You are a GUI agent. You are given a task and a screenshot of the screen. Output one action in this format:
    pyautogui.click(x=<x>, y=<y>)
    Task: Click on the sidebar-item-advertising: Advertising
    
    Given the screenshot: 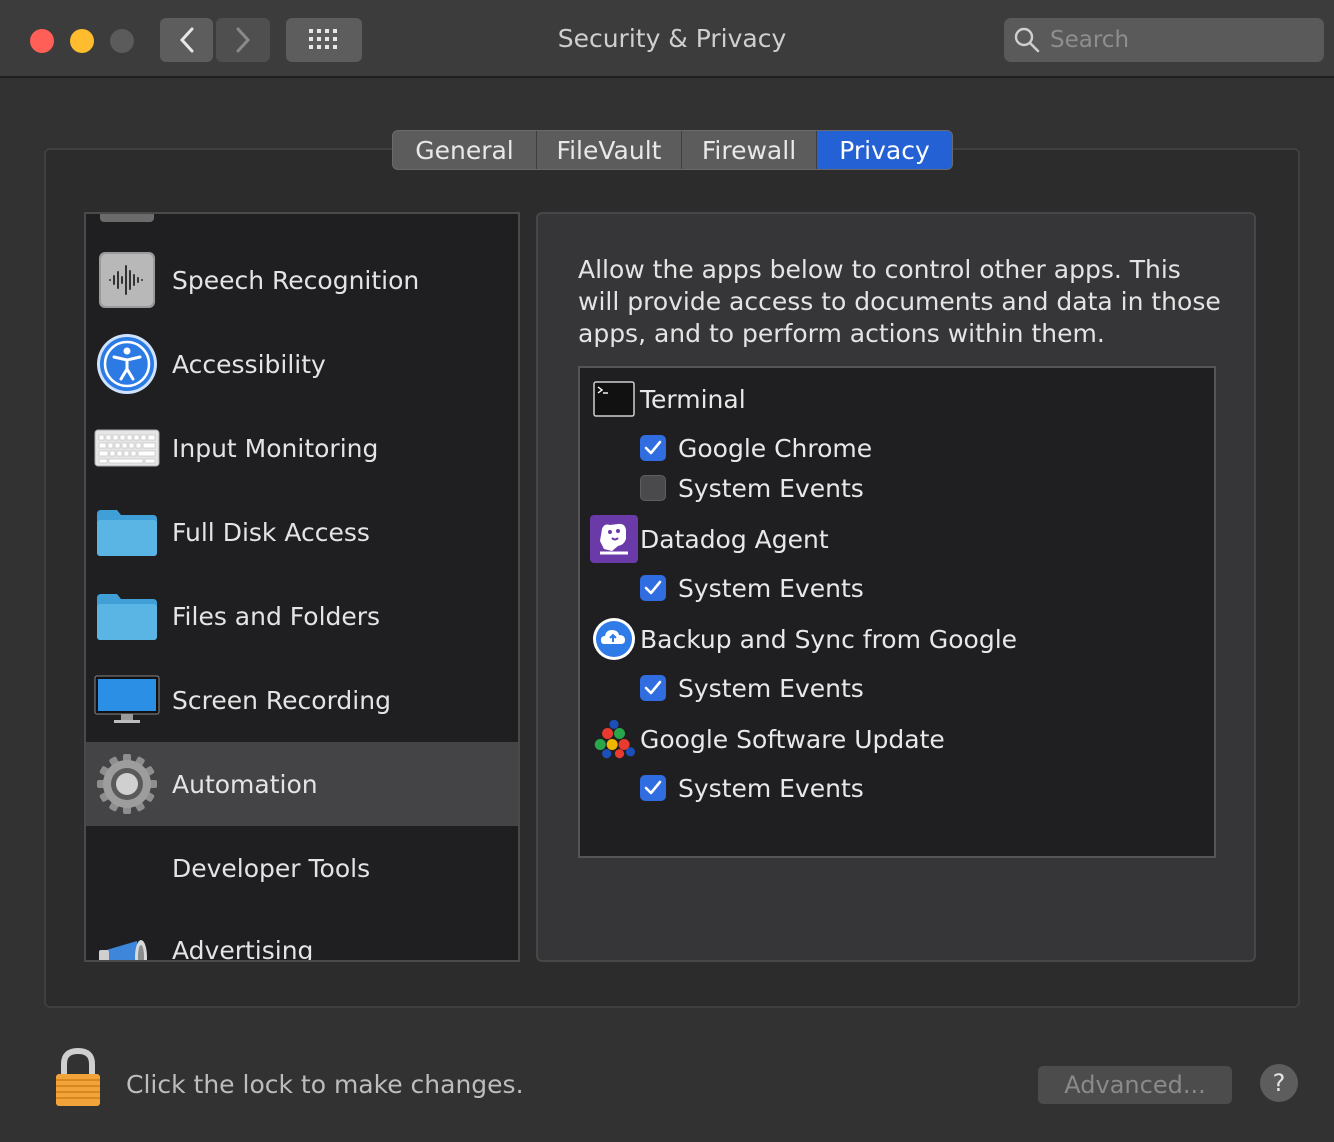 What is the action you would take?
    pyautogui.click(x=302, y=936)
    